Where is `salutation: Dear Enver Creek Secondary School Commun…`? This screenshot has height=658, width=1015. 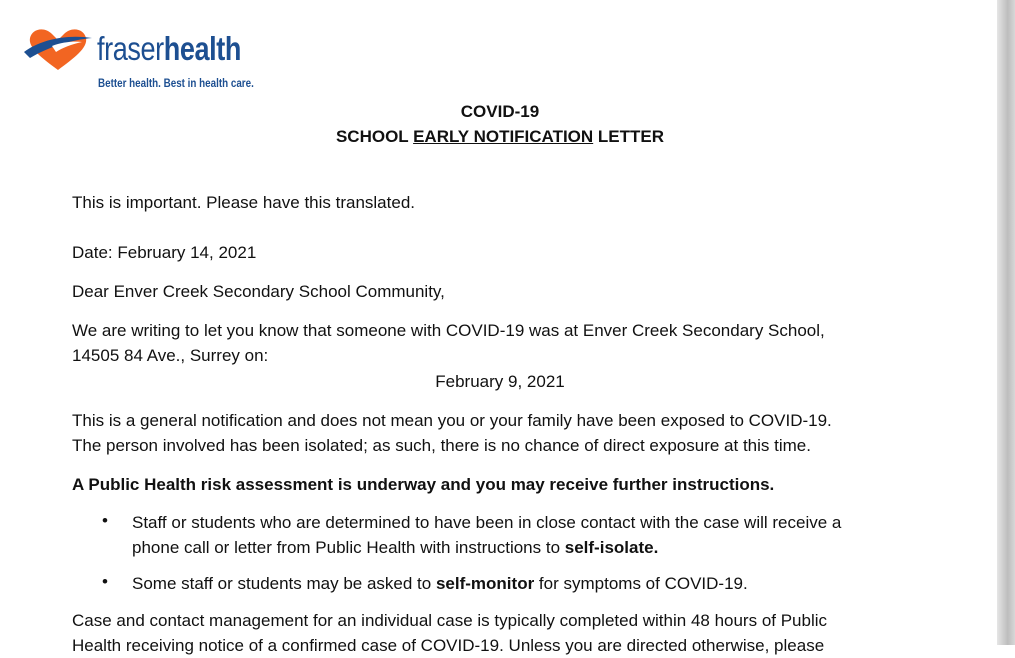 salutation: Dear Enver Creek Secondary School Commun… is located at coordinates (258, 291).